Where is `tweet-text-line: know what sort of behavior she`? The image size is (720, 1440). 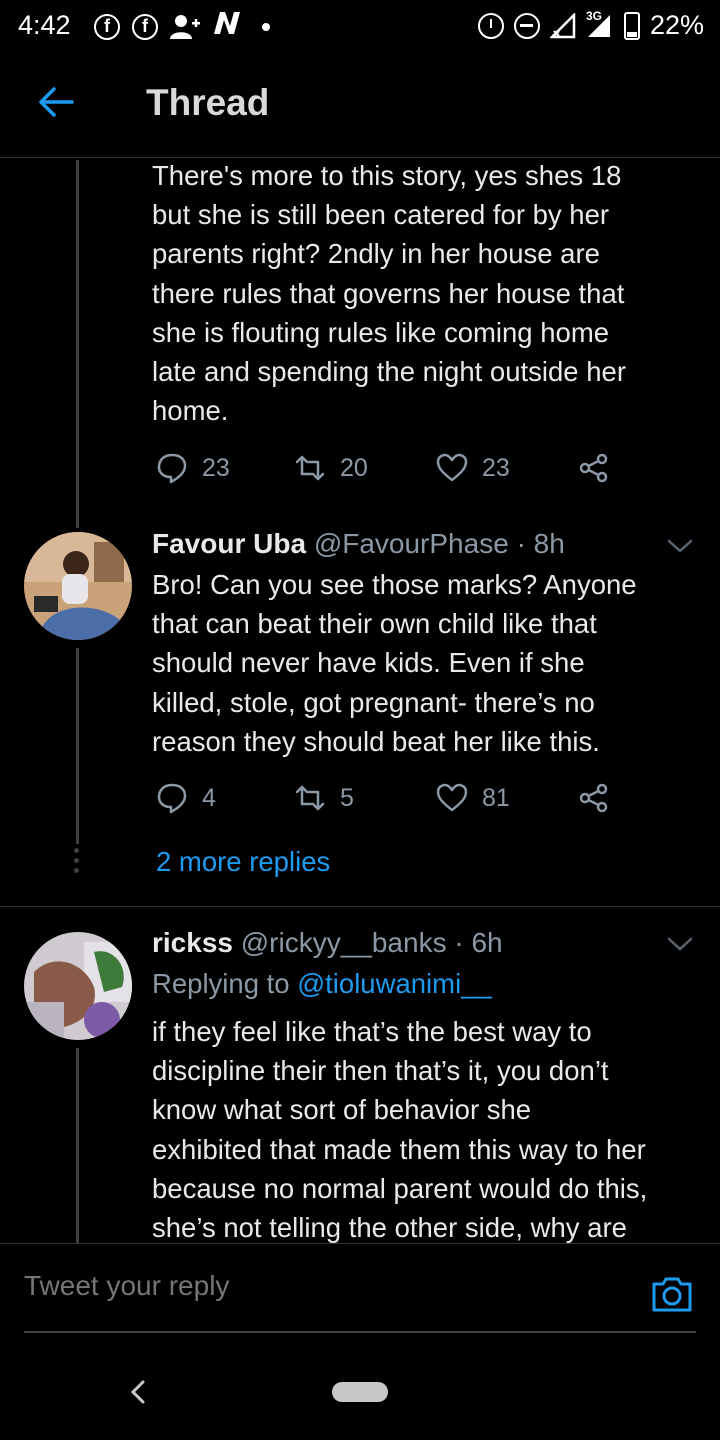
tweet-text-line: know what sort of behavior she is located at coordinates (342, 1110).